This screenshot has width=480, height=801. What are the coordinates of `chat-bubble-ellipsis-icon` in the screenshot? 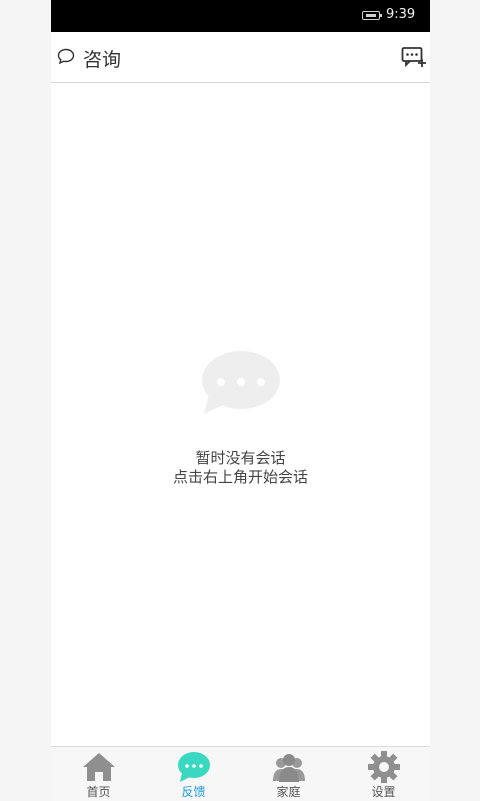 It's located at (241, 382).